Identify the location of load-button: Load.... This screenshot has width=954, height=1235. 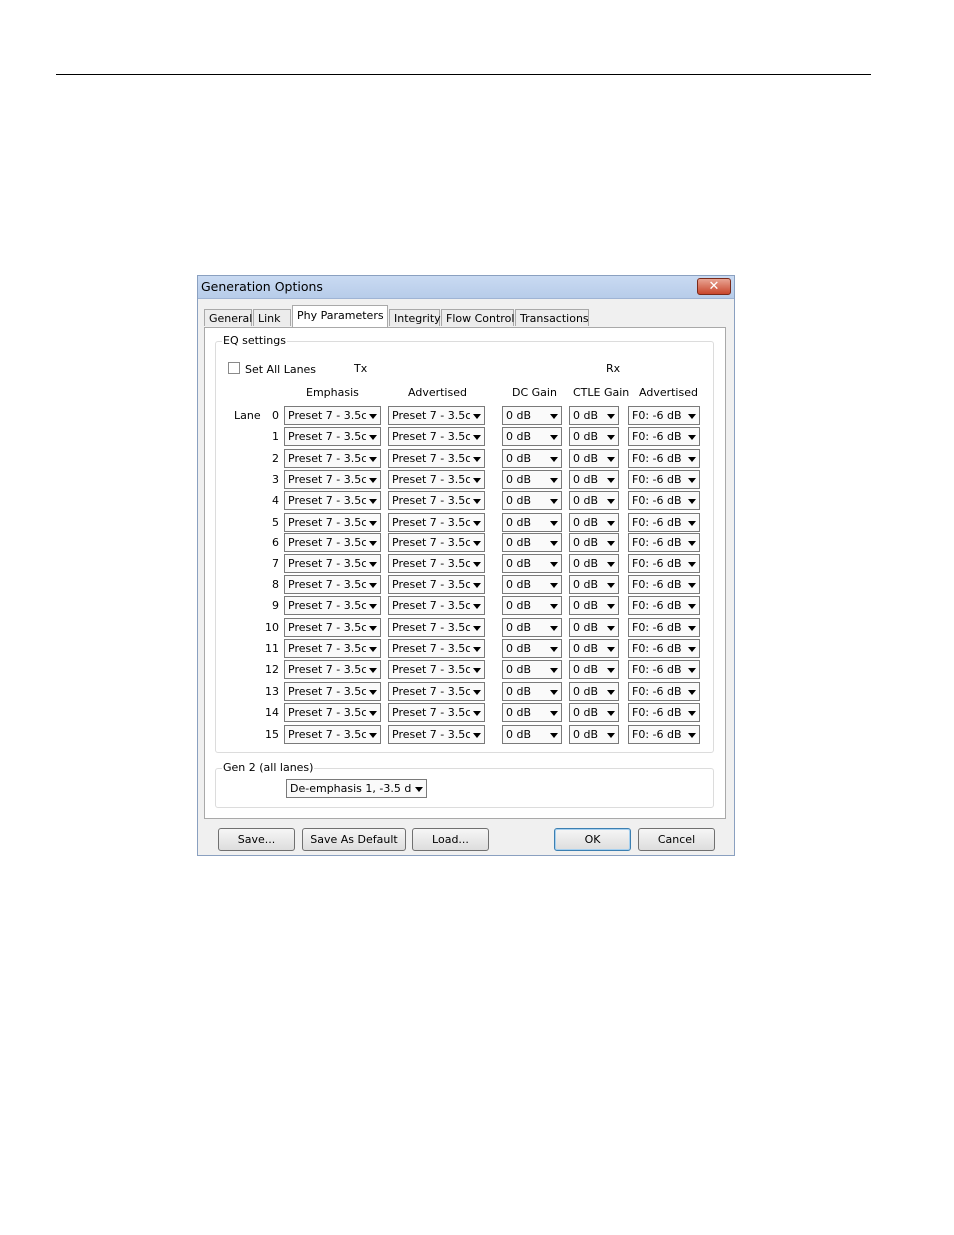
(450, 839).